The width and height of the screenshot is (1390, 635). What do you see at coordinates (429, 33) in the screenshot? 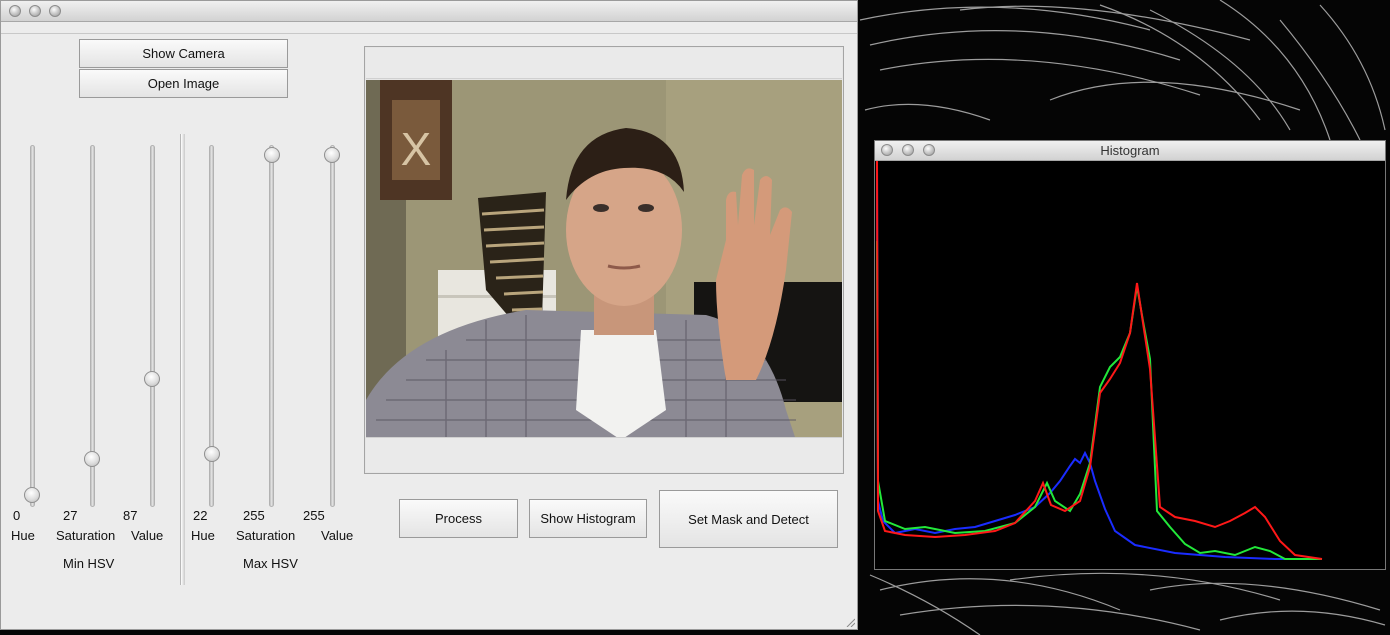
I see `toolbar-separator` at bounding box center [429, 33].